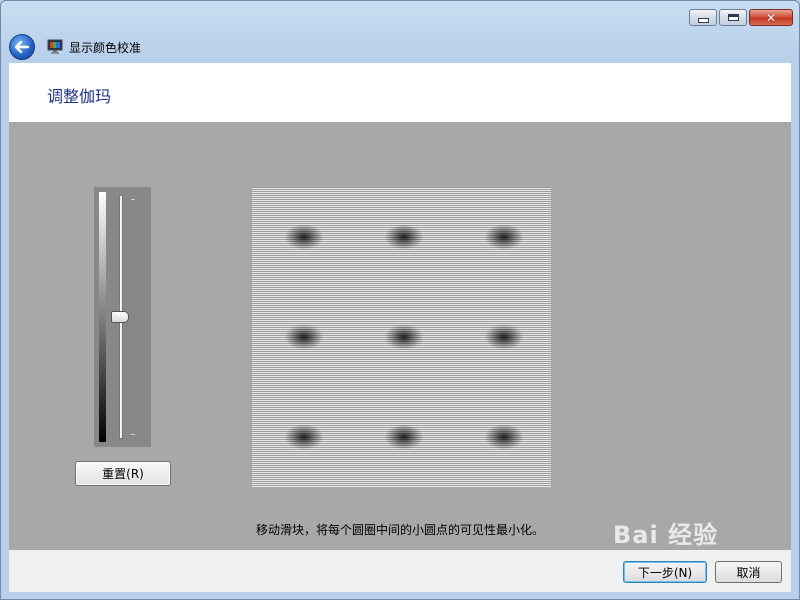 The image size is (800, 600). I want to click on gamma-slider-panel, so click(122, 317).